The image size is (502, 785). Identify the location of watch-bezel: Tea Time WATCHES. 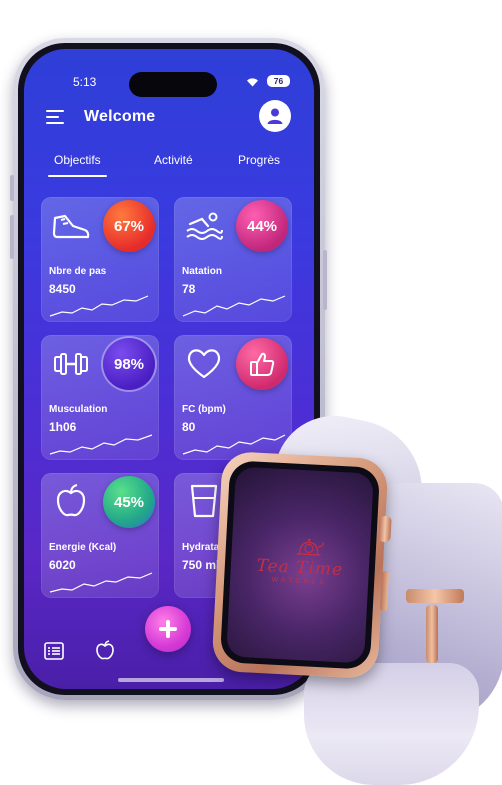
(300, 565).